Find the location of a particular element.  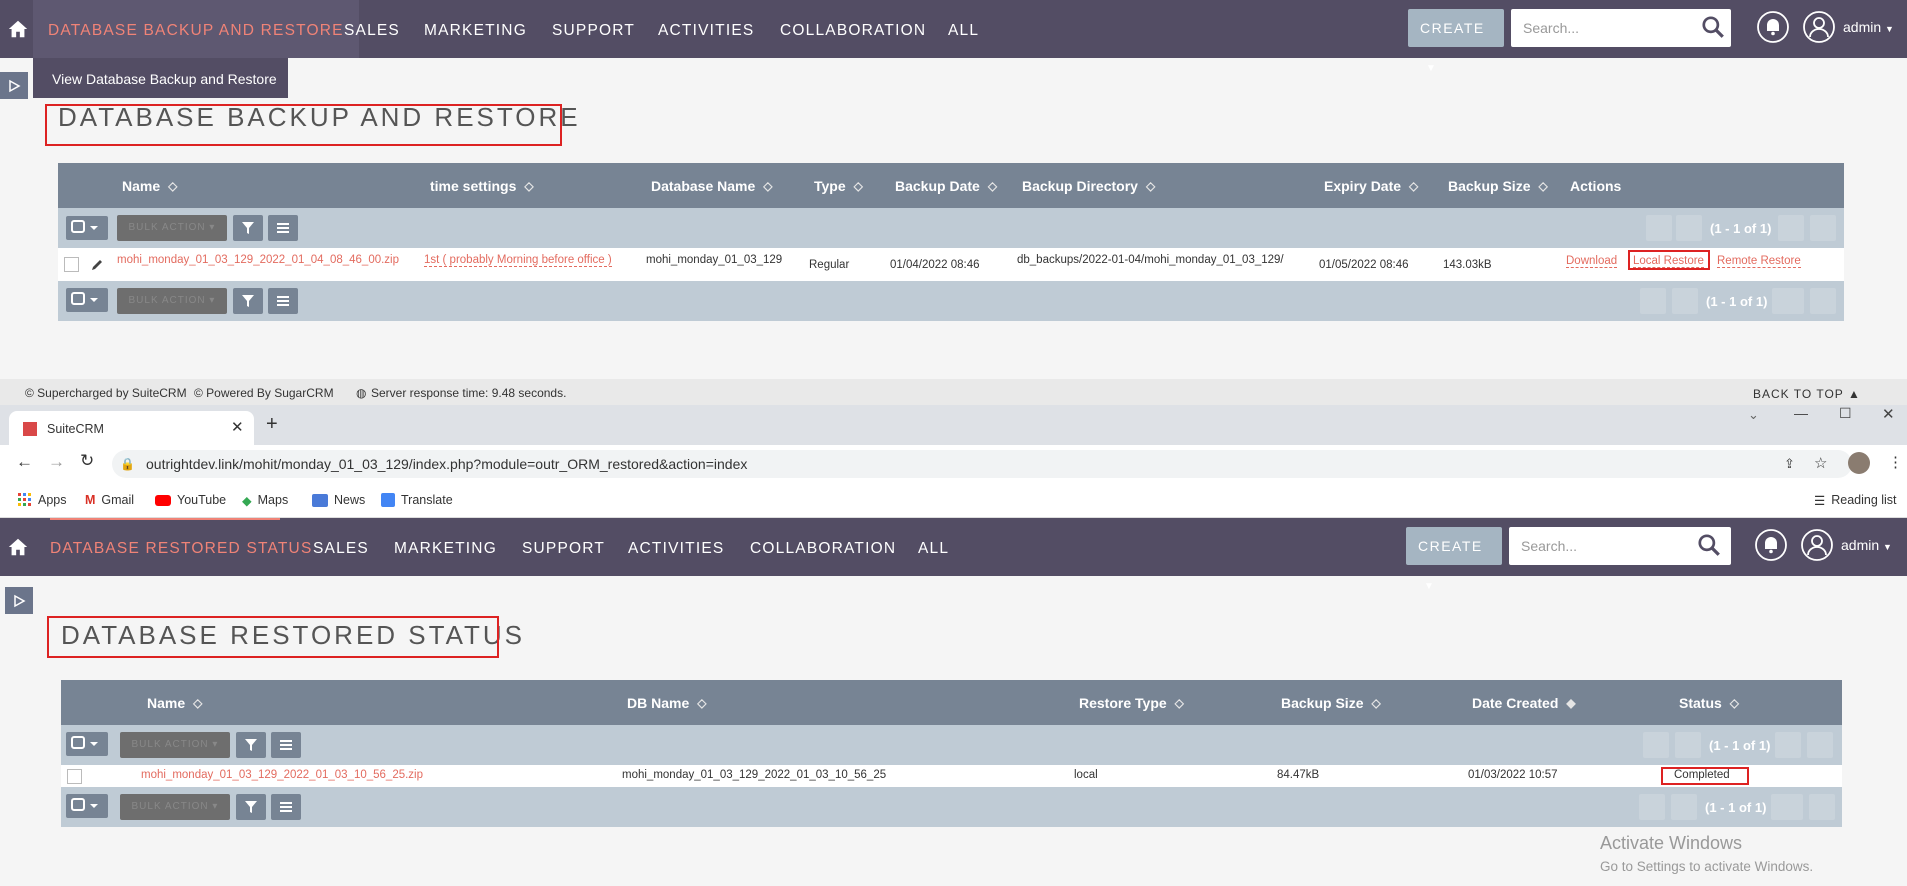

footer-supercharged: © Supercharged by SuiteCRM is located at coordinates (106, 393).